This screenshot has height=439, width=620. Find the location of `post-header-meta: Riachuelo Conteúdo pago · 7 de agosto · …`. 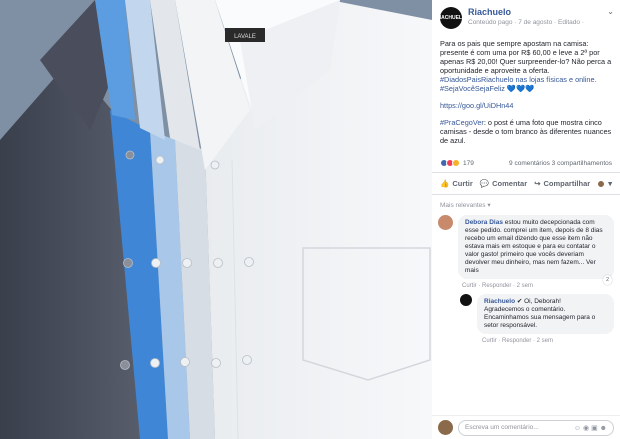

post-header-meta: Riachuelo Conteúdo pago · 7 de agosto · … is located at coordinates (536, 16).